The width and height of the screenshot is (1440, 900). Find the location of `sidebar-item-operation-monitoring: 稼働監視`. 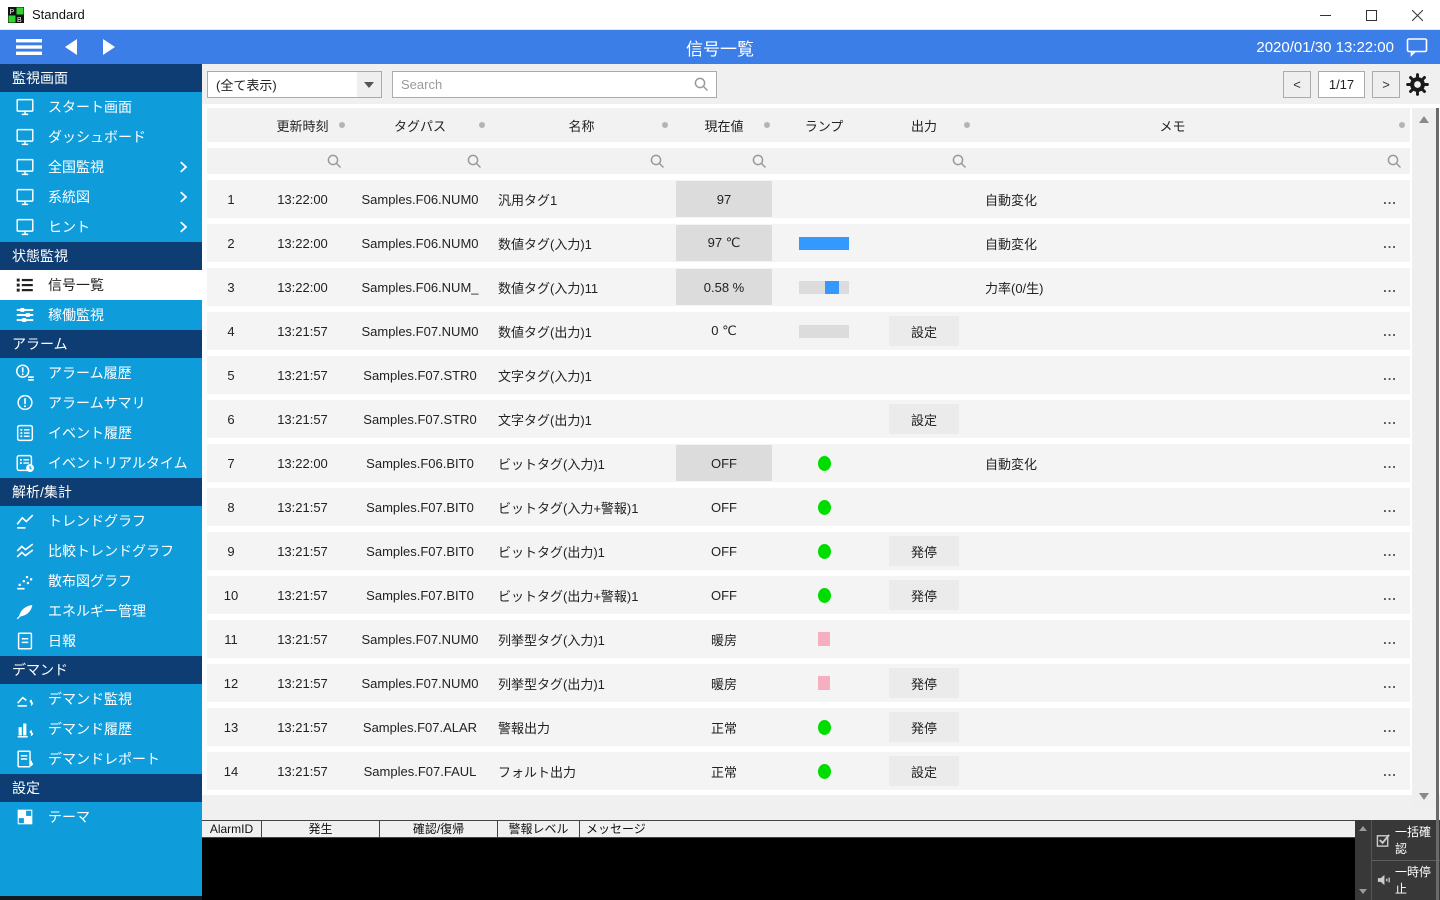

sidebar-item-operation-monitoring: 稼働監視 is located at coordinates (101, 315).